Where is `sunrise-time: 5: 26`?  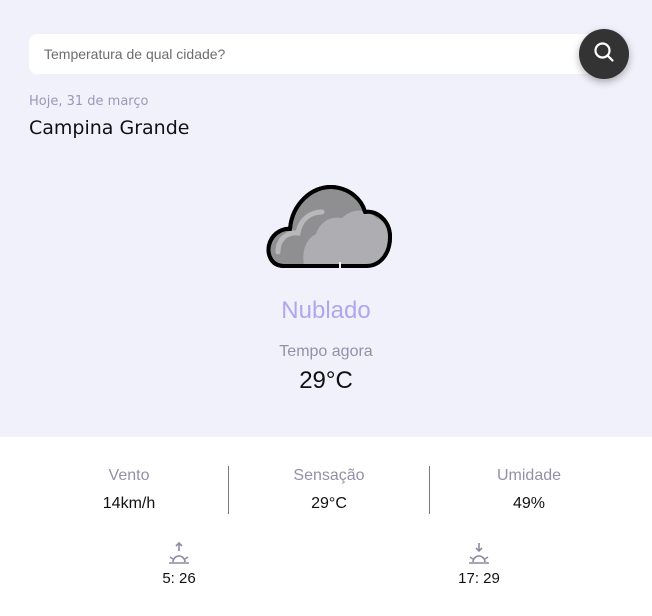 sunrise-time: 5: 26 is located at coordinates (179, 578).